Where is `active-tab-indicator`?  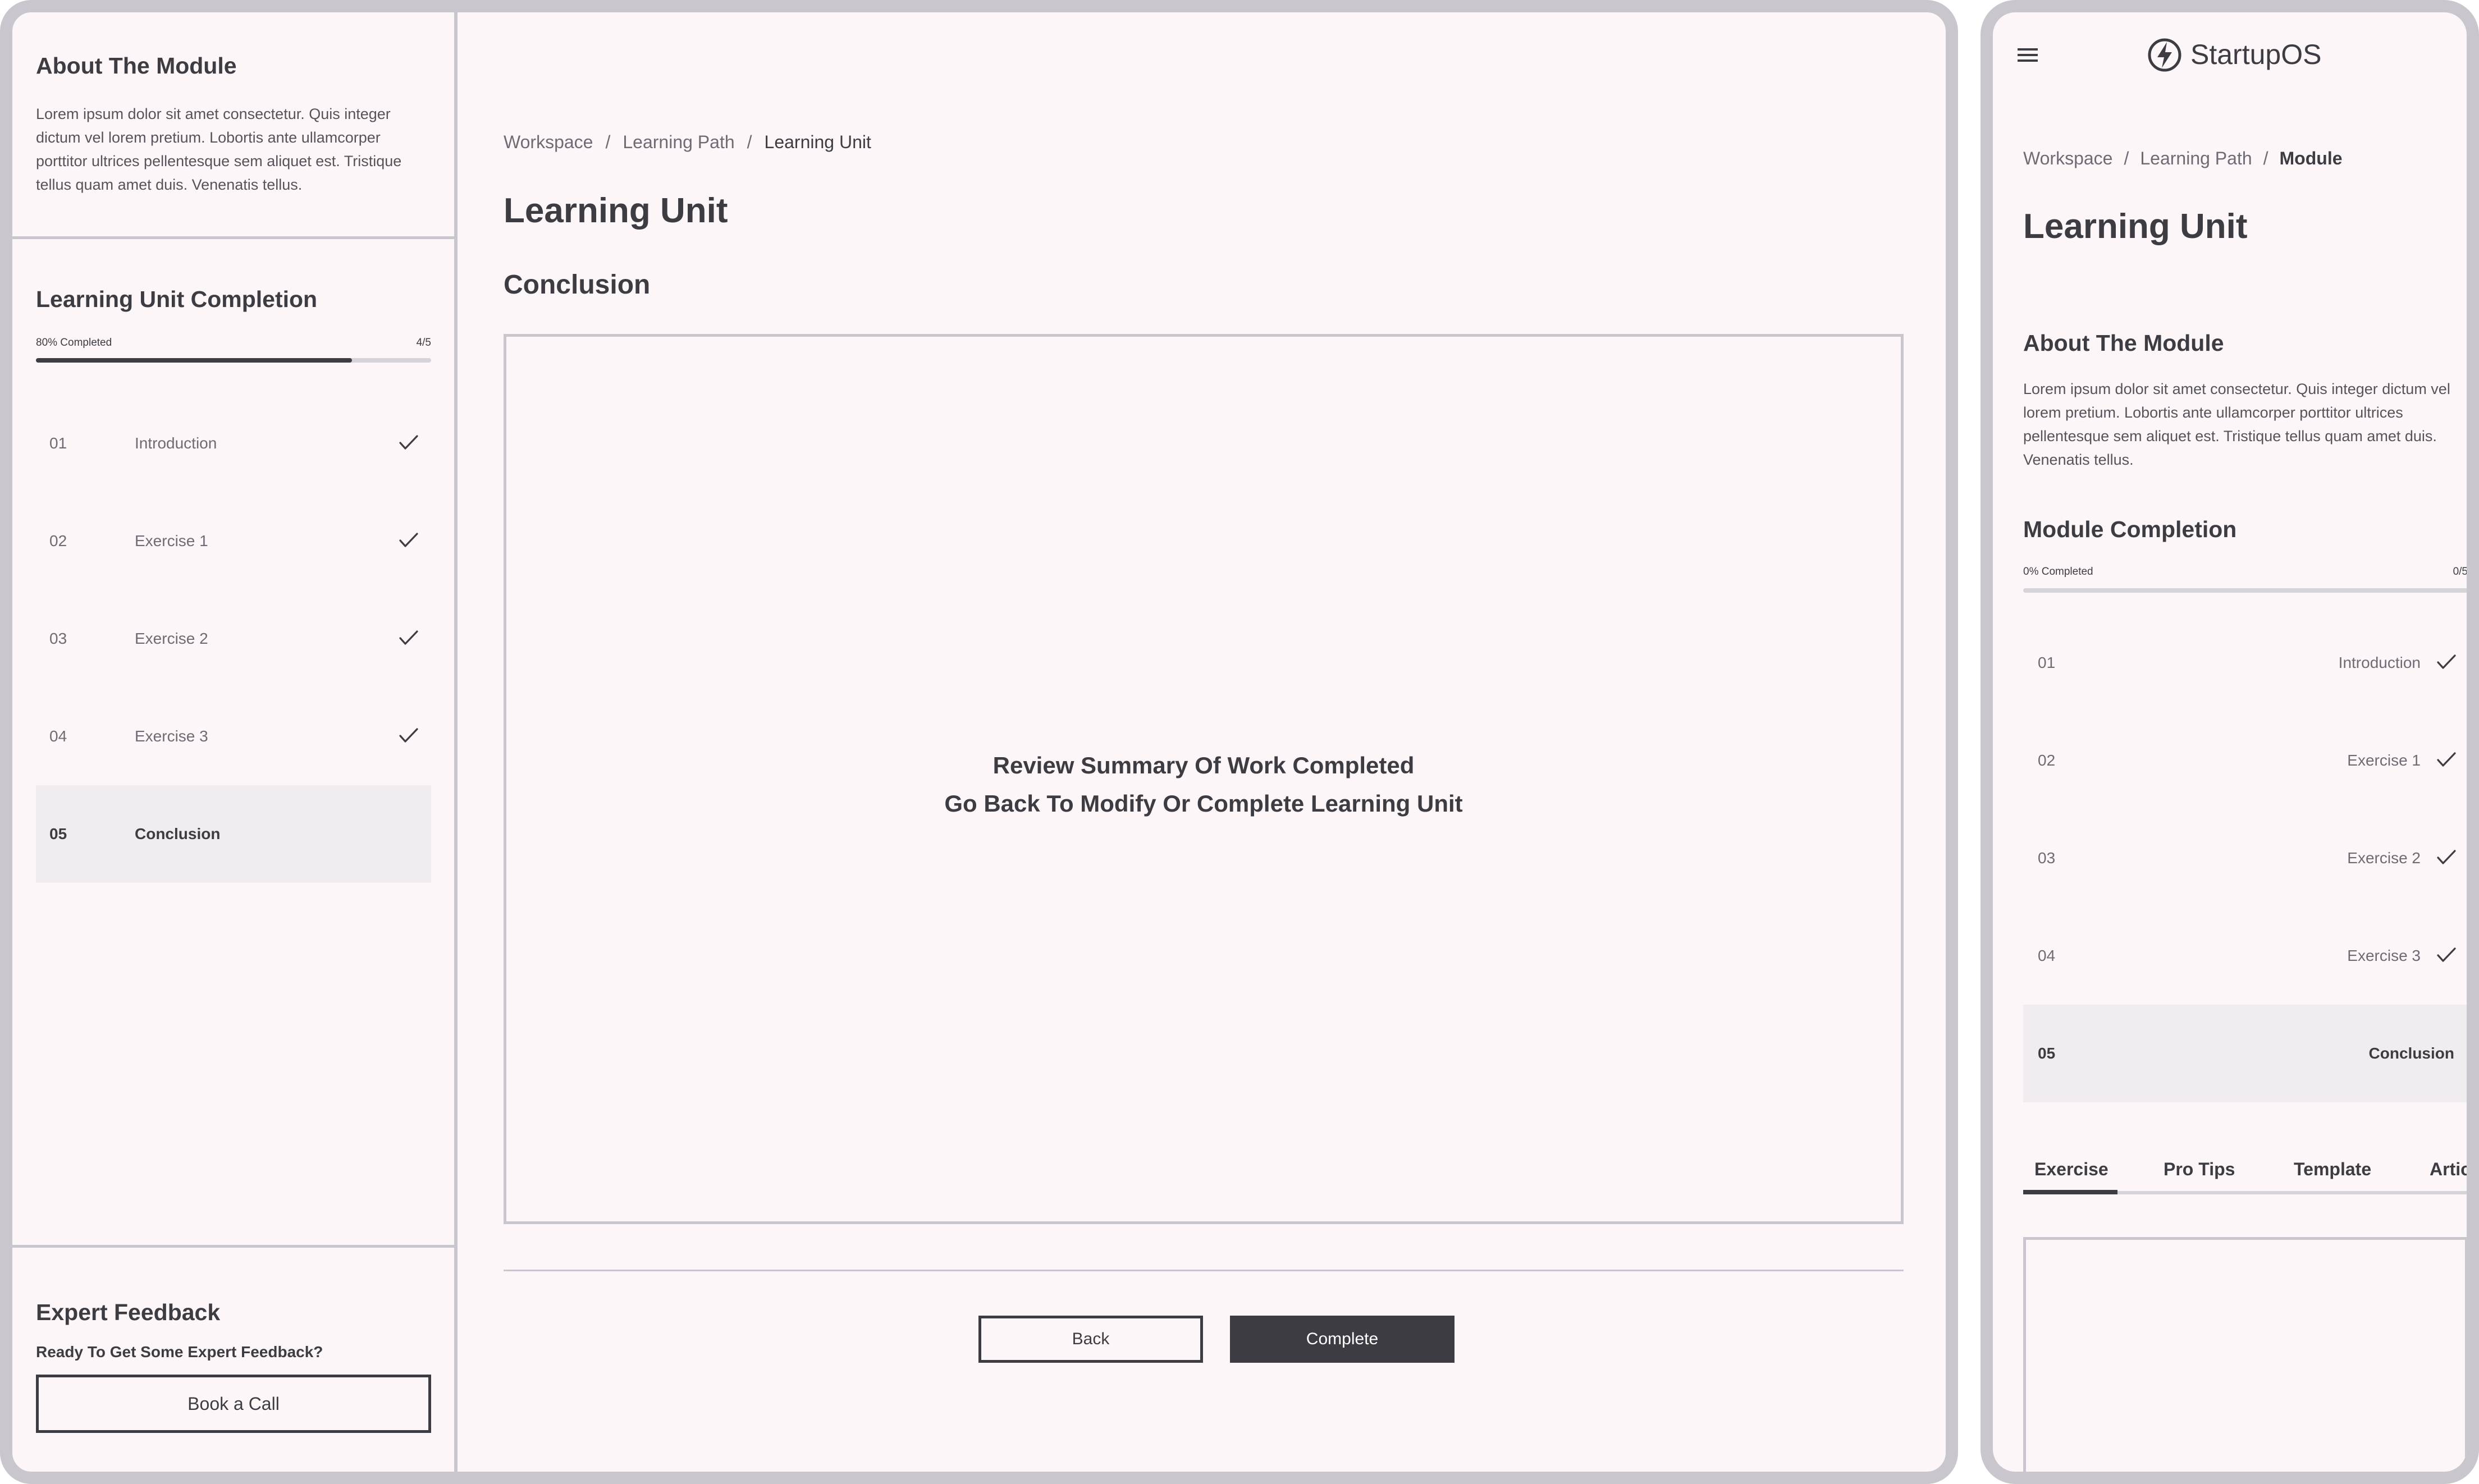
active-tab-indicator is located at coordinates (2070, 1192).